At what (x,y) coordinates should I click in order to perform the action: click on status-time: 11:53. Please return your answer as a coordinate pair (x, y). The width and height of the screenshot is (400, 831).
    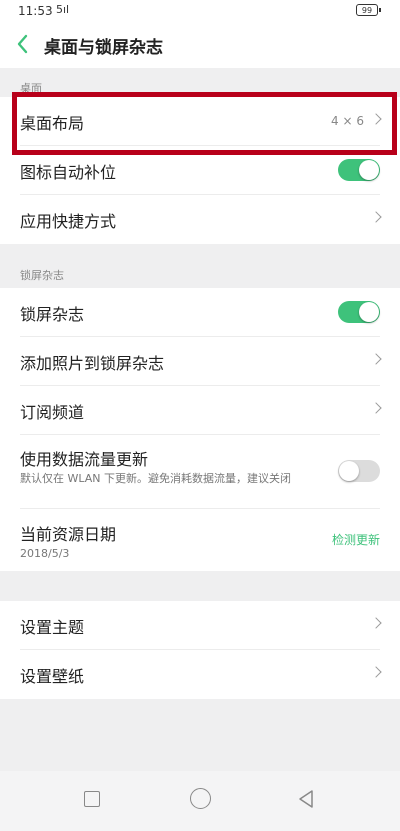
    Looking at the image, I should click on (35, 11).